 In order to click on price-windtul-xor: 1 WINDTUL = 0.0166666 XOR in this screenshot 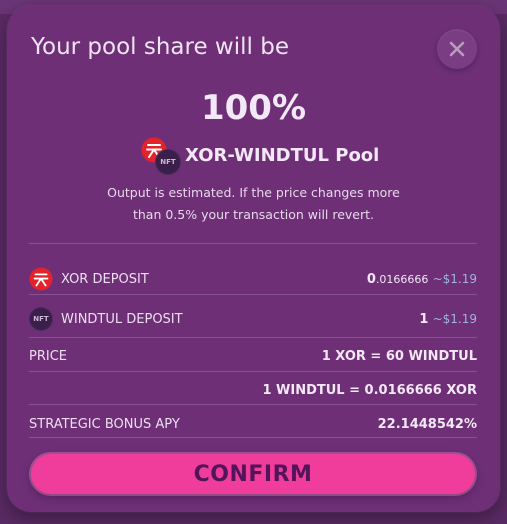, I will do `click(369, 390)`.